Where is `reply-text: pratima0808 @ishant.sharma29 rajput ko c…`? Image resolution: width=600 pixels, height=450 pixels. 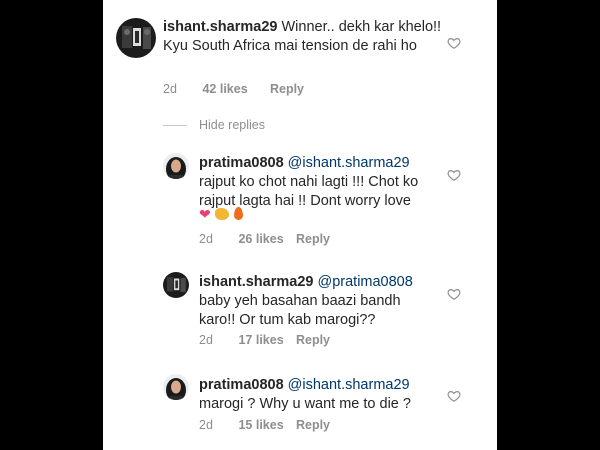 reply-text: pratima0808 @ishant.sharma29 rajput ko c… is located at coordinates (319, 182).